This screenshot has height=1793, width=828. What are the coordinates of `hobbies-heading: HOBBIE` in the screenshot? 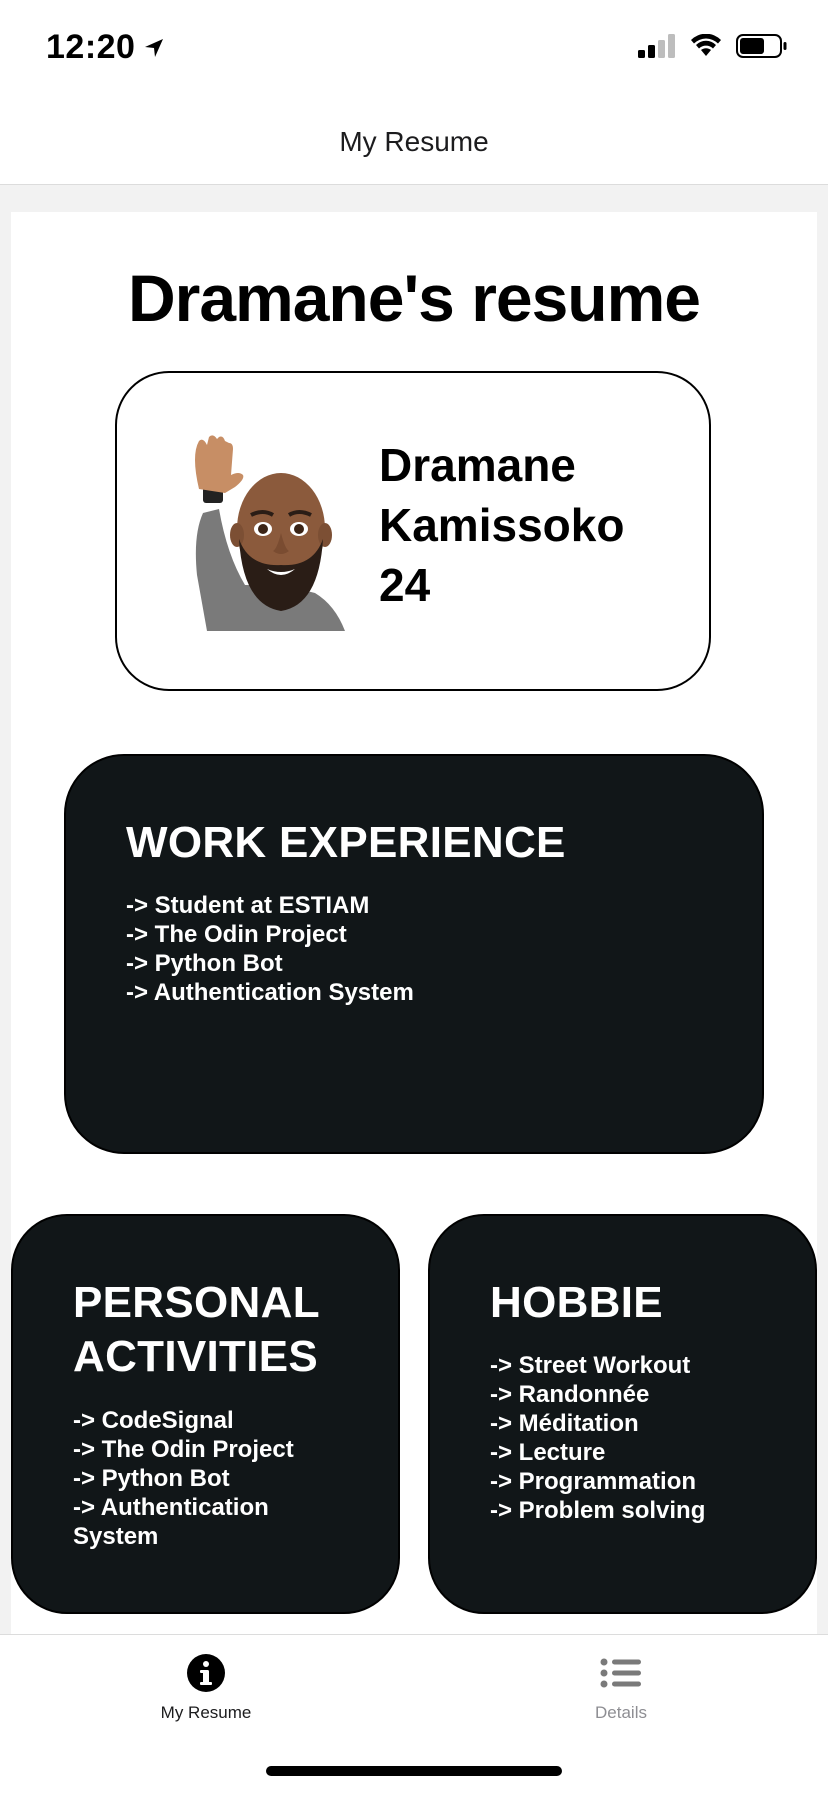 It's located at (576, 1302).